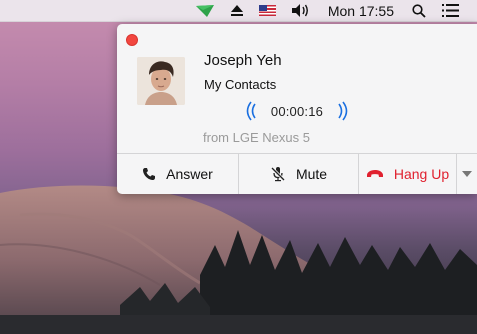 Image resolution: width=477 pixels, height=334 pixels. I want to click on close-button, so click(132, 40).